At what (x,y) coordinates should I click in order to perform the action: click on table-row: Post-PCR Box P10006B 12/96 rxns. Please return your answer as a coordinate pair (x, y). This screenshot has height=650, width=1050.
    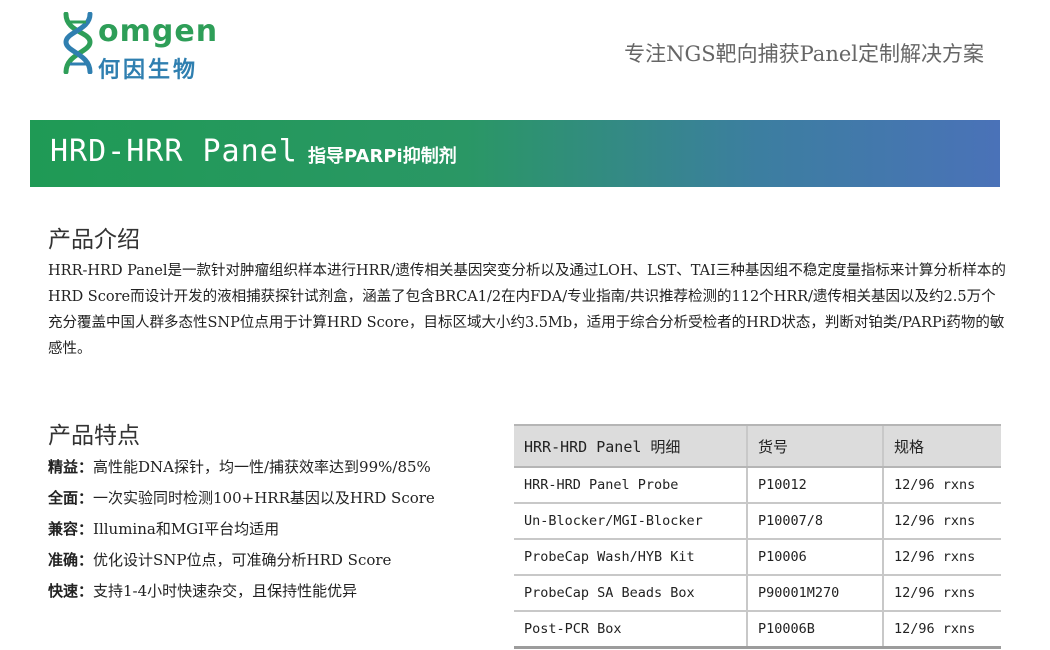
    Looking at the image, I should click on (757, 630).